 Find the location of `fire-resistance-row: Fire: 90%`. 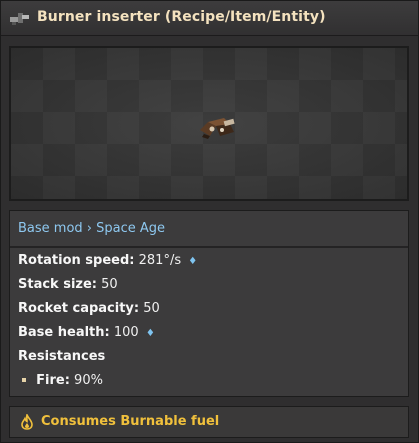

fire-resistance-row: Fire: 90% is located at coordinates (60, 380).